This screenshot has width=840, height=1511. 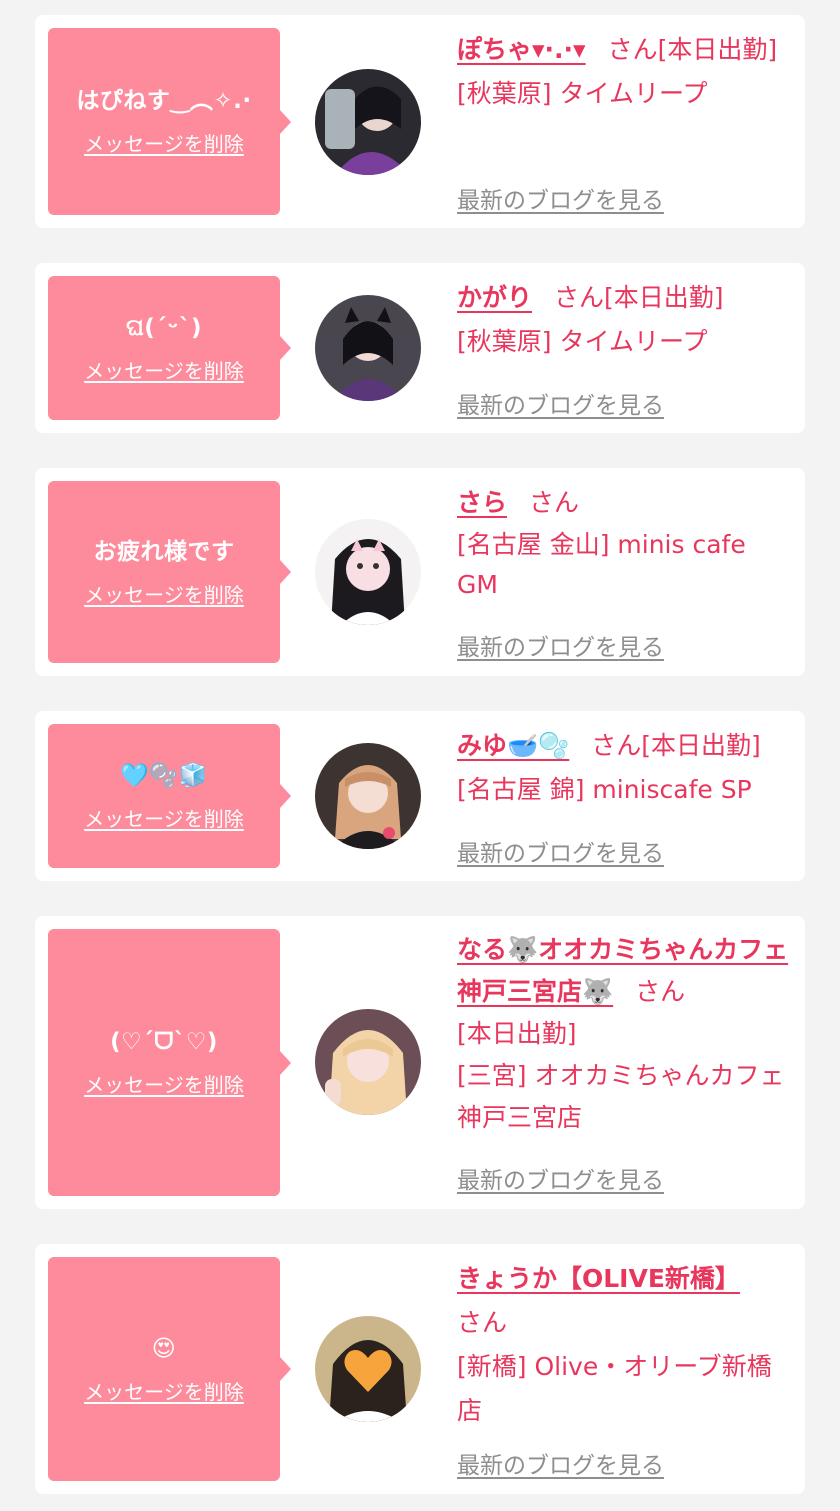 I want to click on message-bubble: 😍 メッセージを削除, so click(x=169, y=1369).